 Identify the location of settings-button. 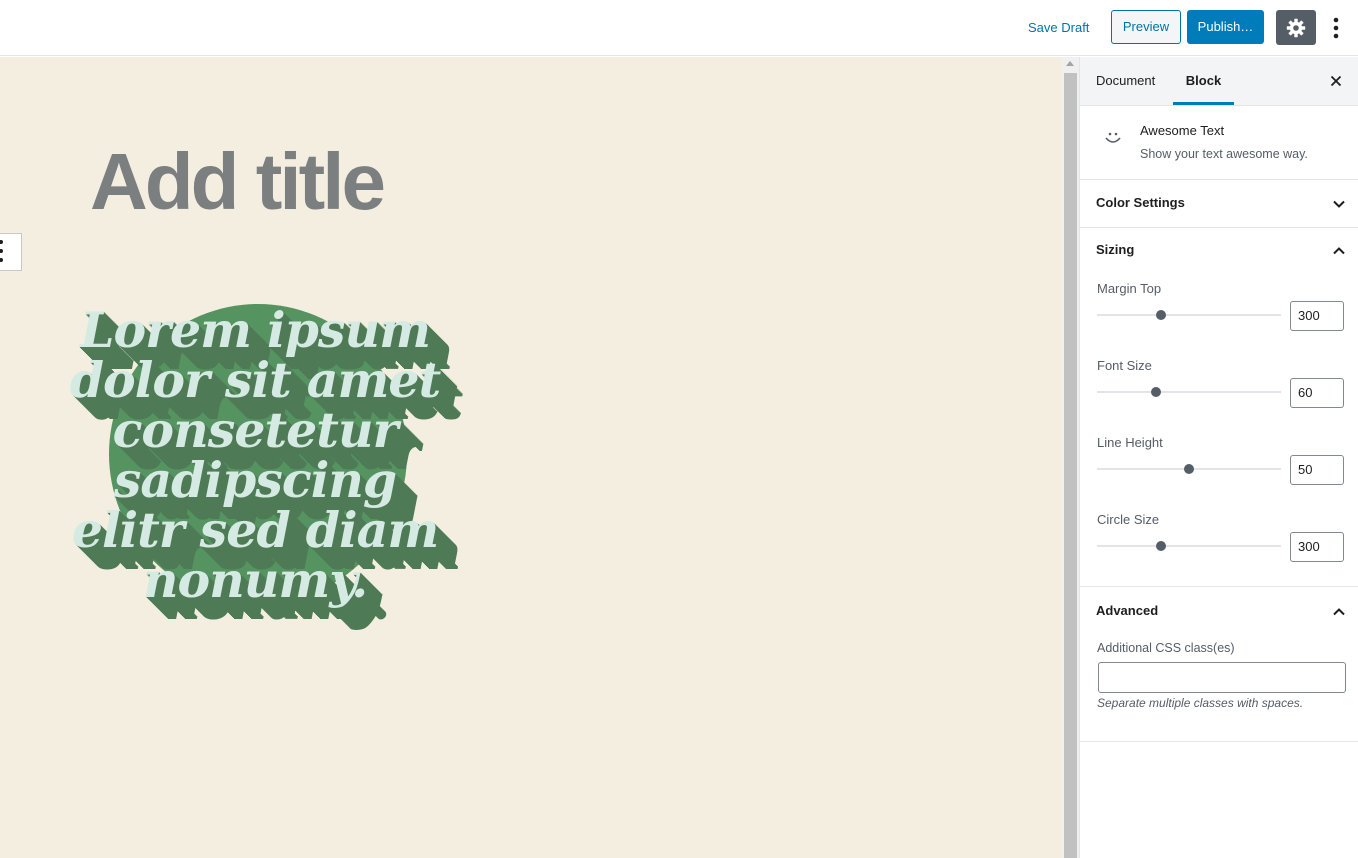
(1296, 27).